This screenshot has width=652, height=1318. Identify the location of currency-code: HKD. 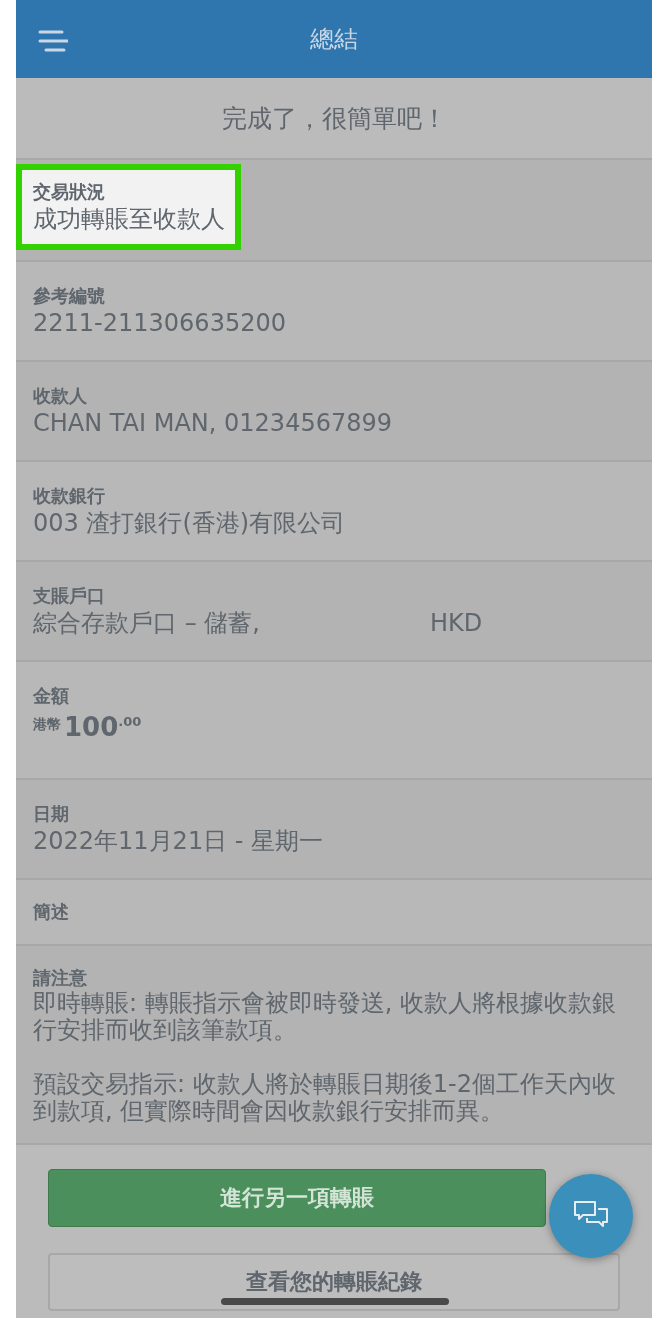
(456, 623).